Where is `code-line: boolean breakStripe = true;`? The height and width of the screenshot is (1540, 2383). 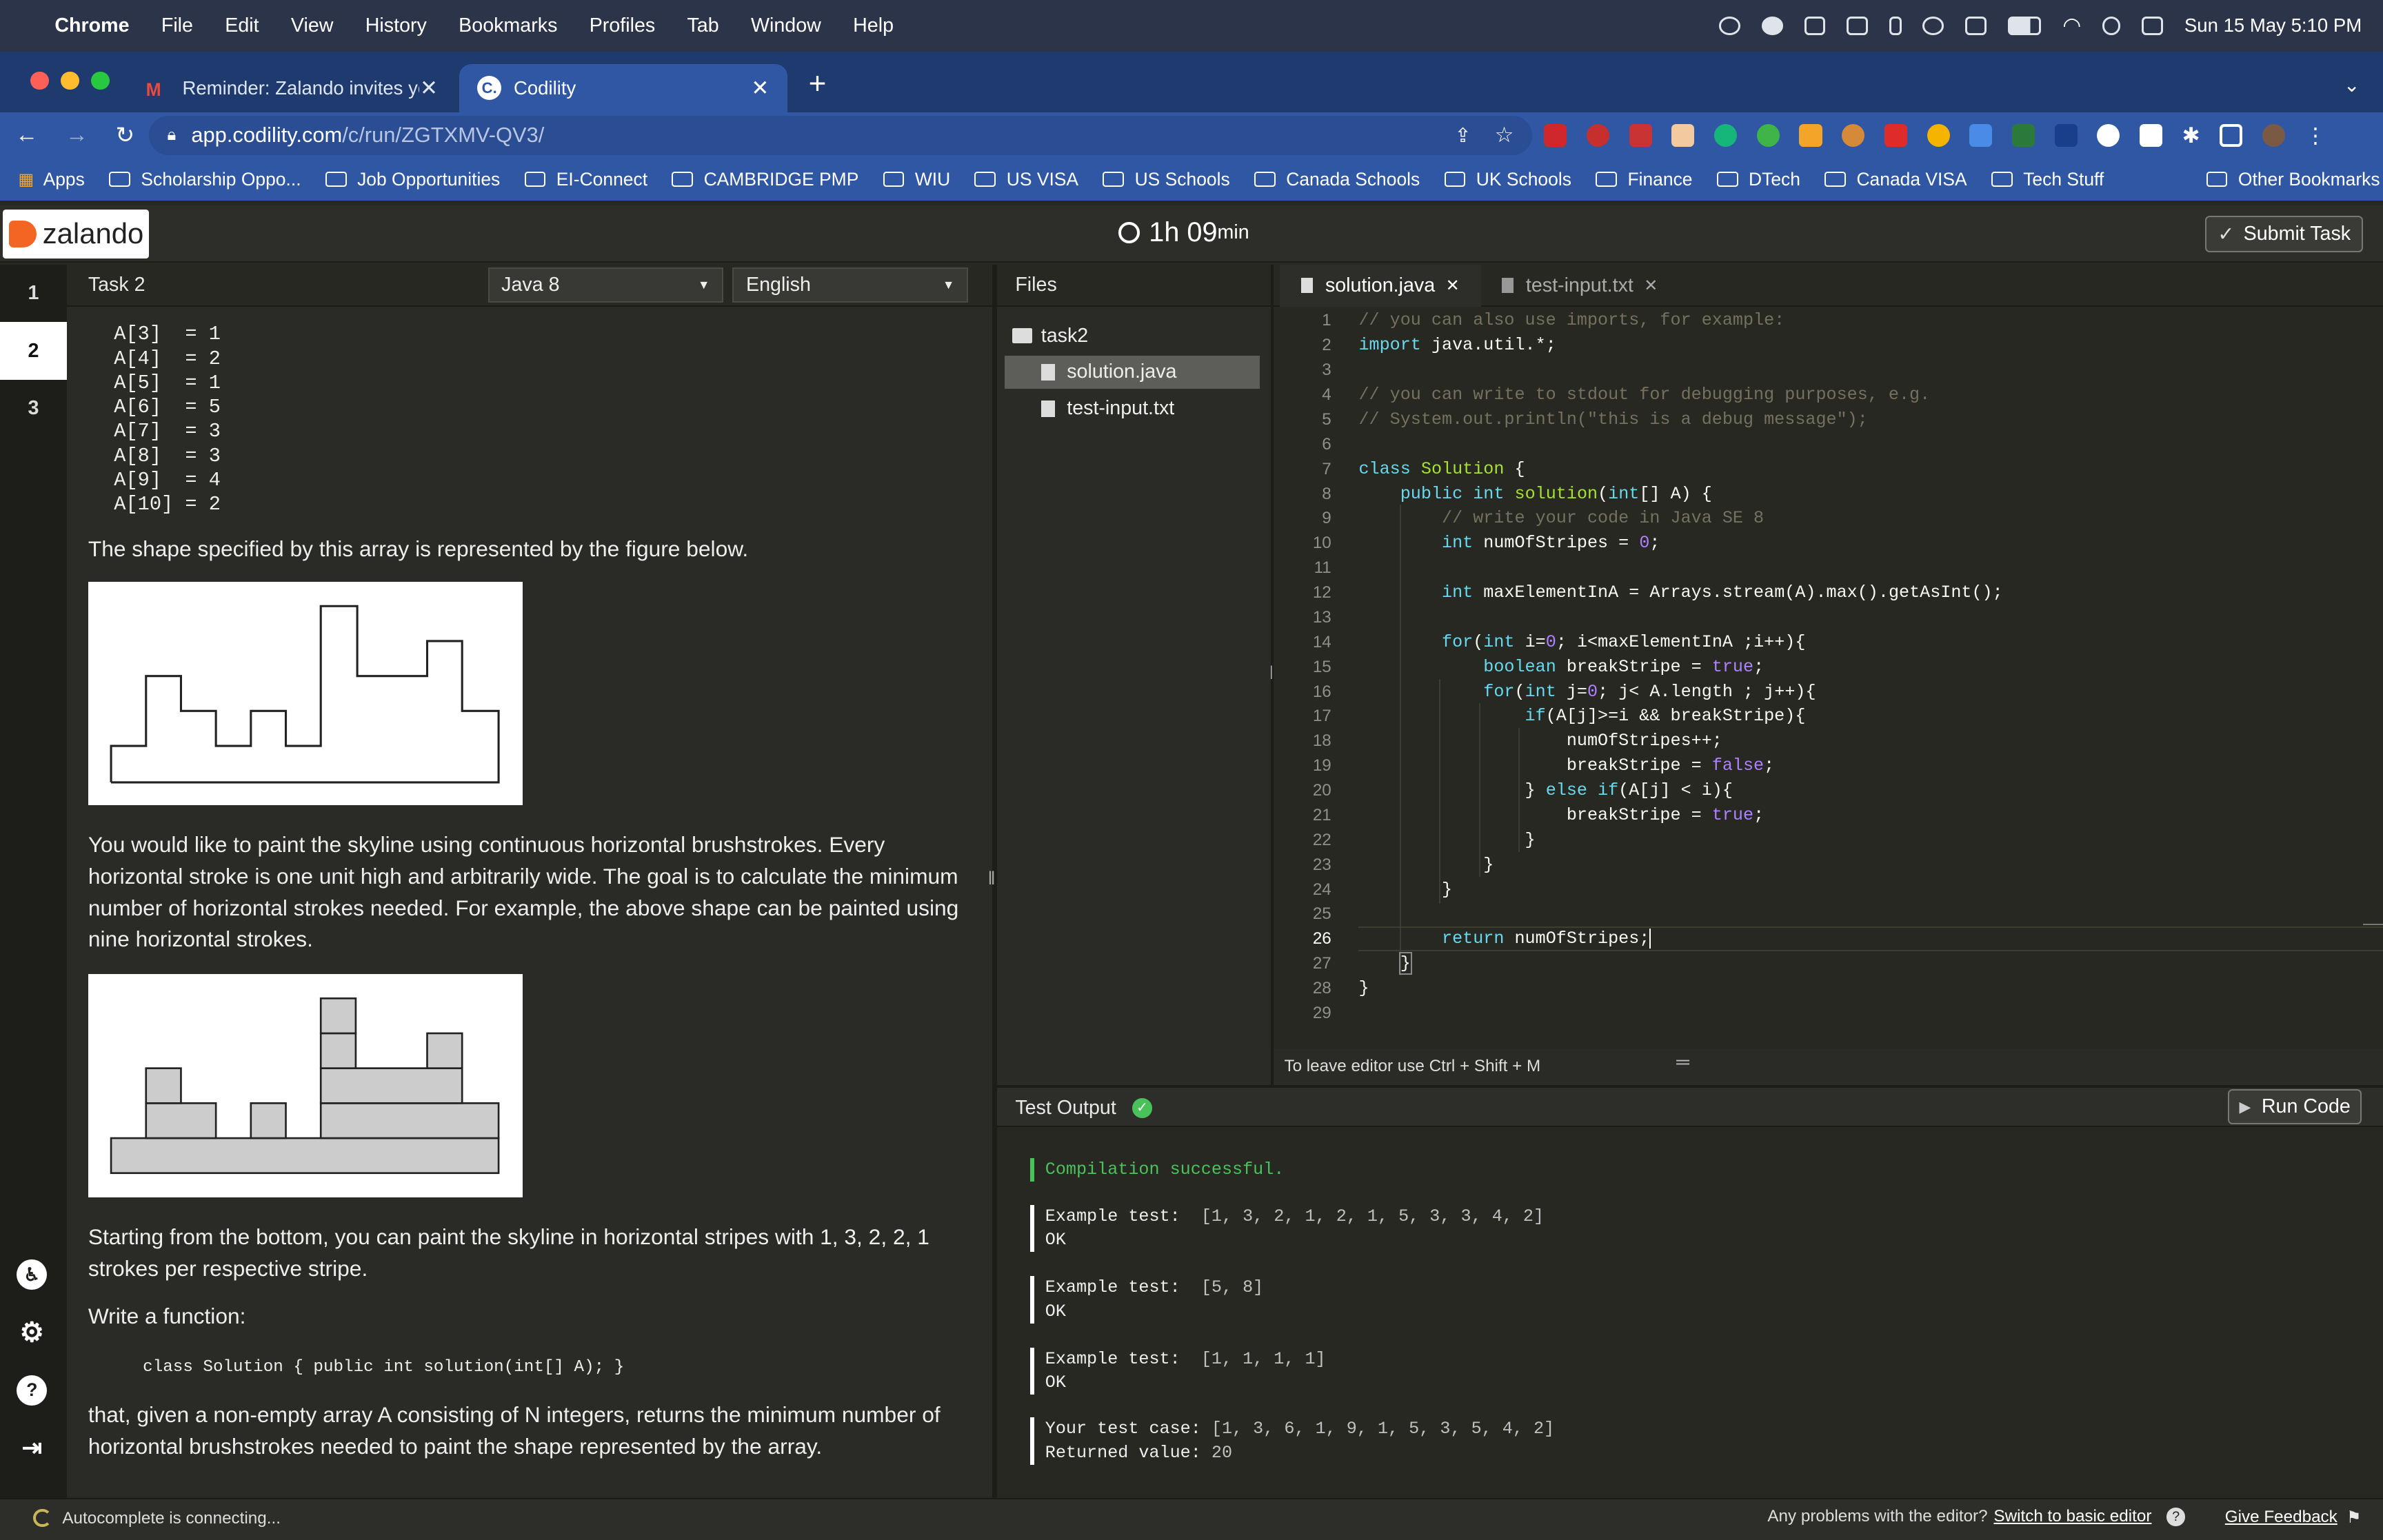 code-line: boolean breakStripe = true; is located at coordinates (1680, 668).